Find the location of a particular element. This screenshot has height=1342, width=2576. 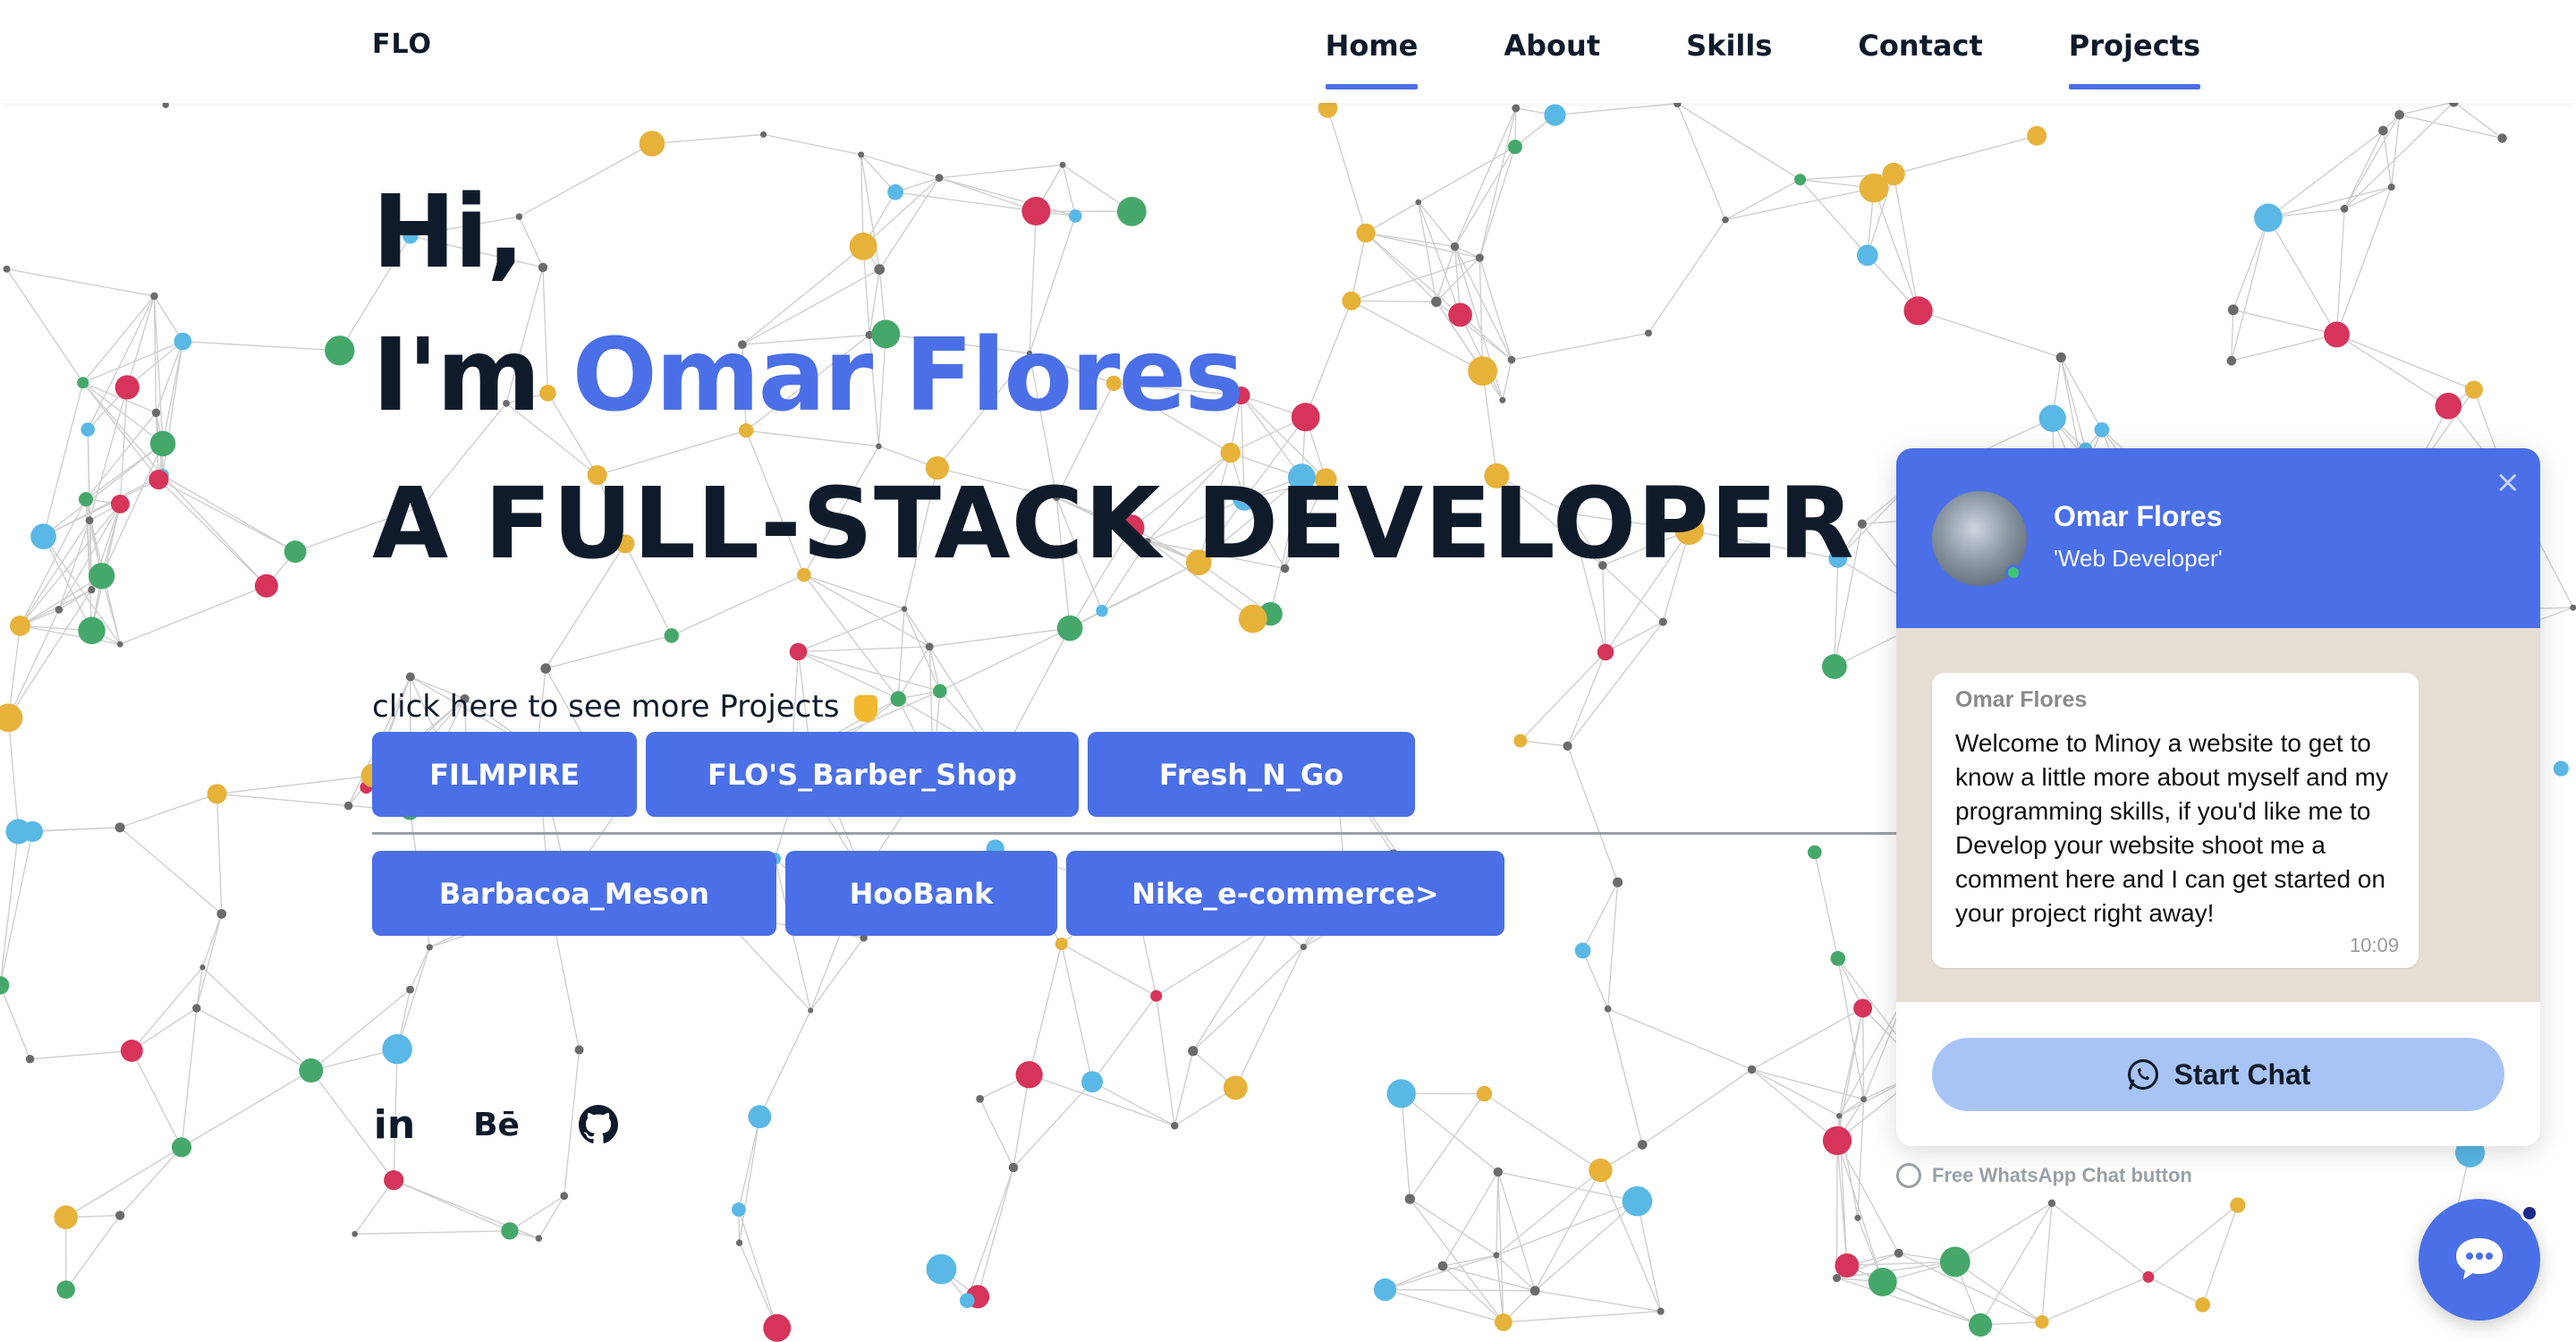

notification-dot is located at coordinates (2529, 1213).